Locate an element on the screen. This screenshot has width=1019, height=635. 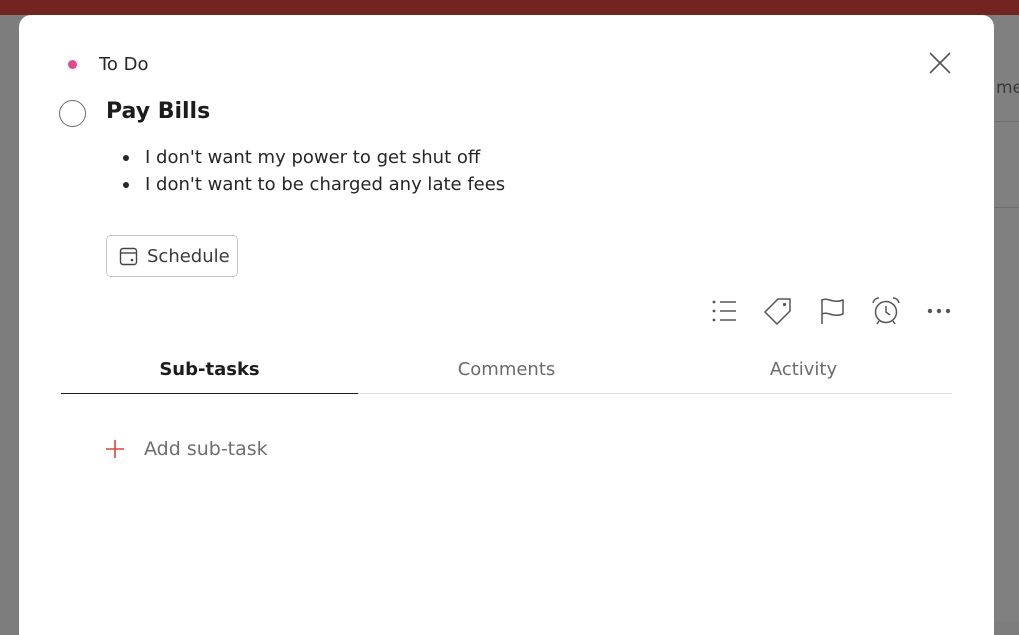
list-icon is located at coordinates (724, 311).